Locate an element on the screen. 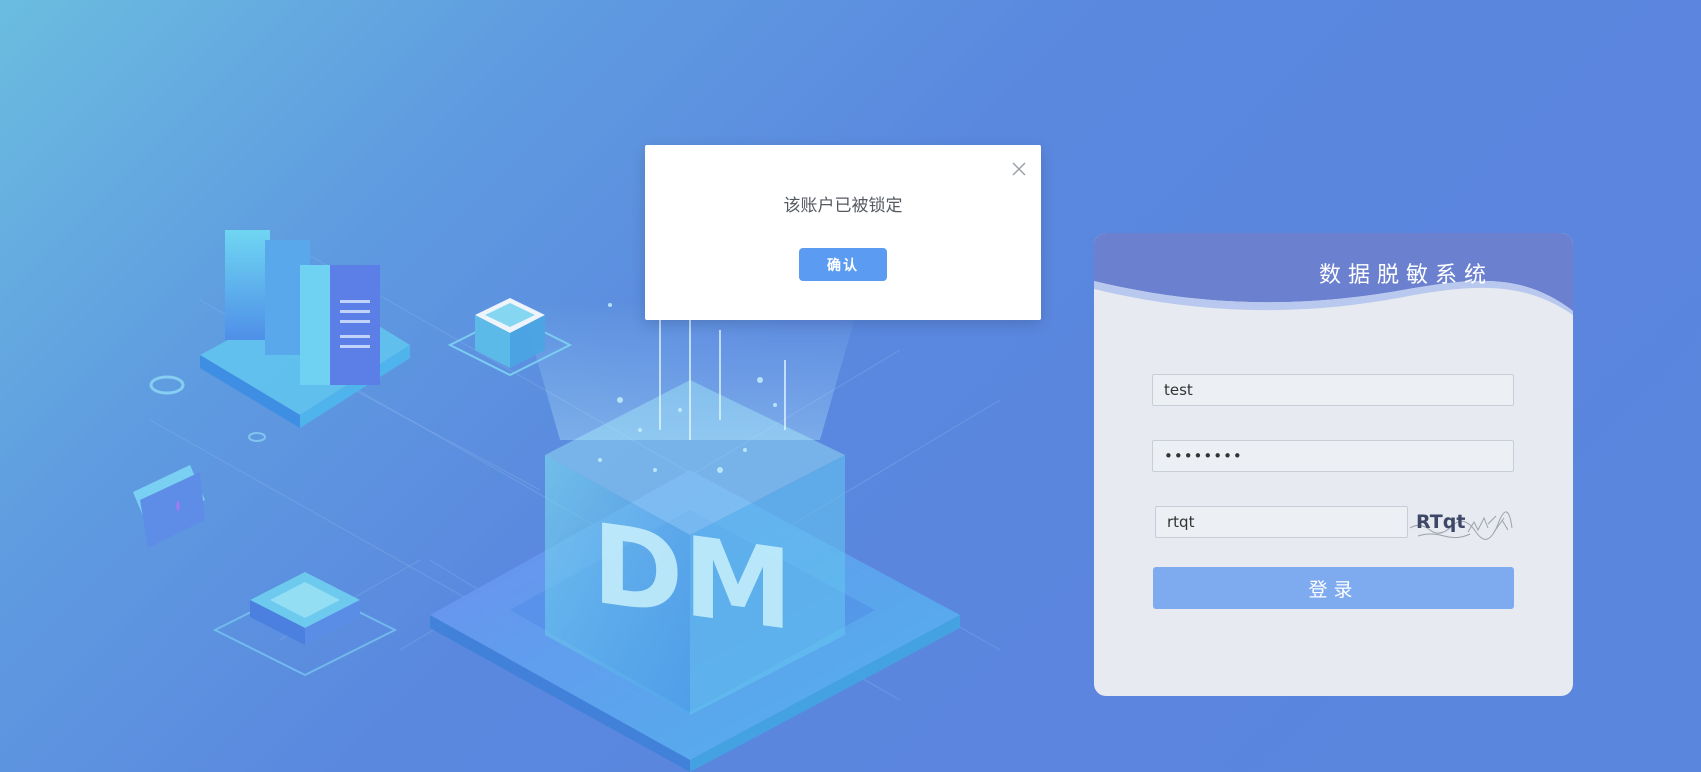  username-input is located at coordinates (1333, 390).